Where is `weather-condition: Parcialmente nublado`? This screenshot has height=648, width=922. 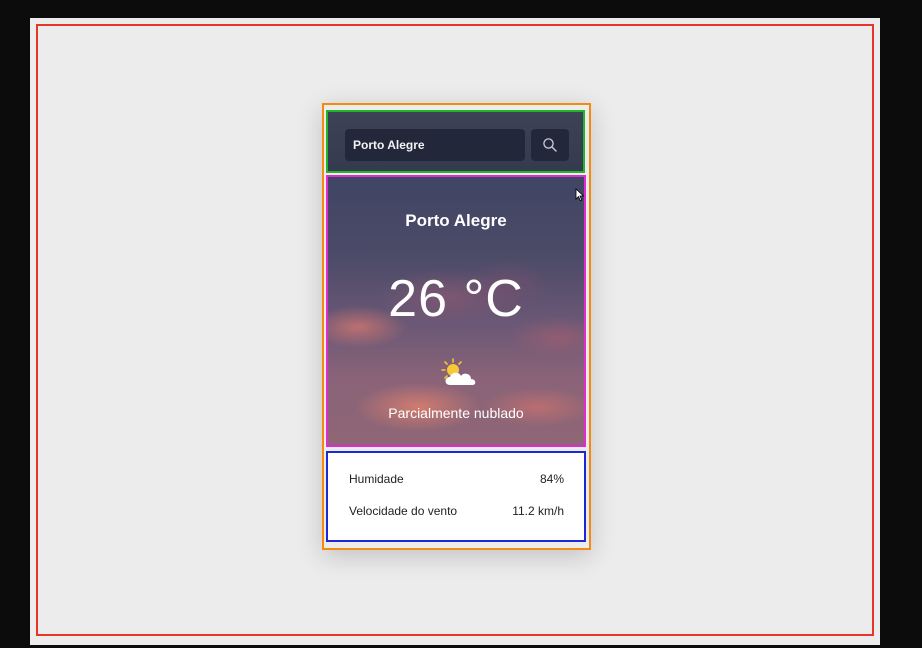 weather-condition: Parcialmente nublado is located at coordinates (456, 413).